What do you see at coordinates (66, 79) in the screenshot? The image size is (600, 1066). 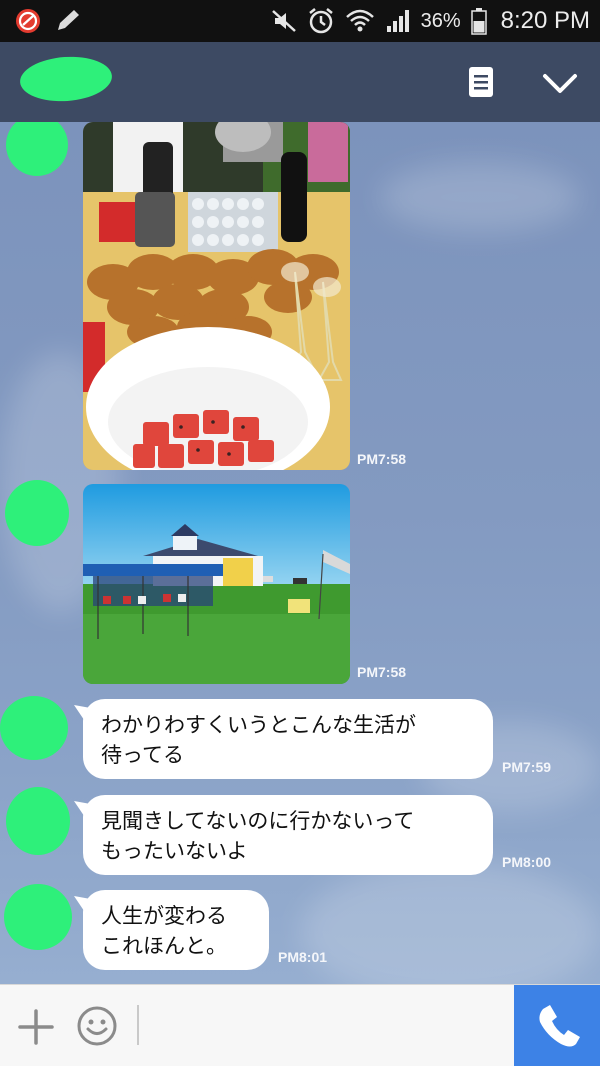 I see `redacted-contact-name` at bounding box center [66, 79].